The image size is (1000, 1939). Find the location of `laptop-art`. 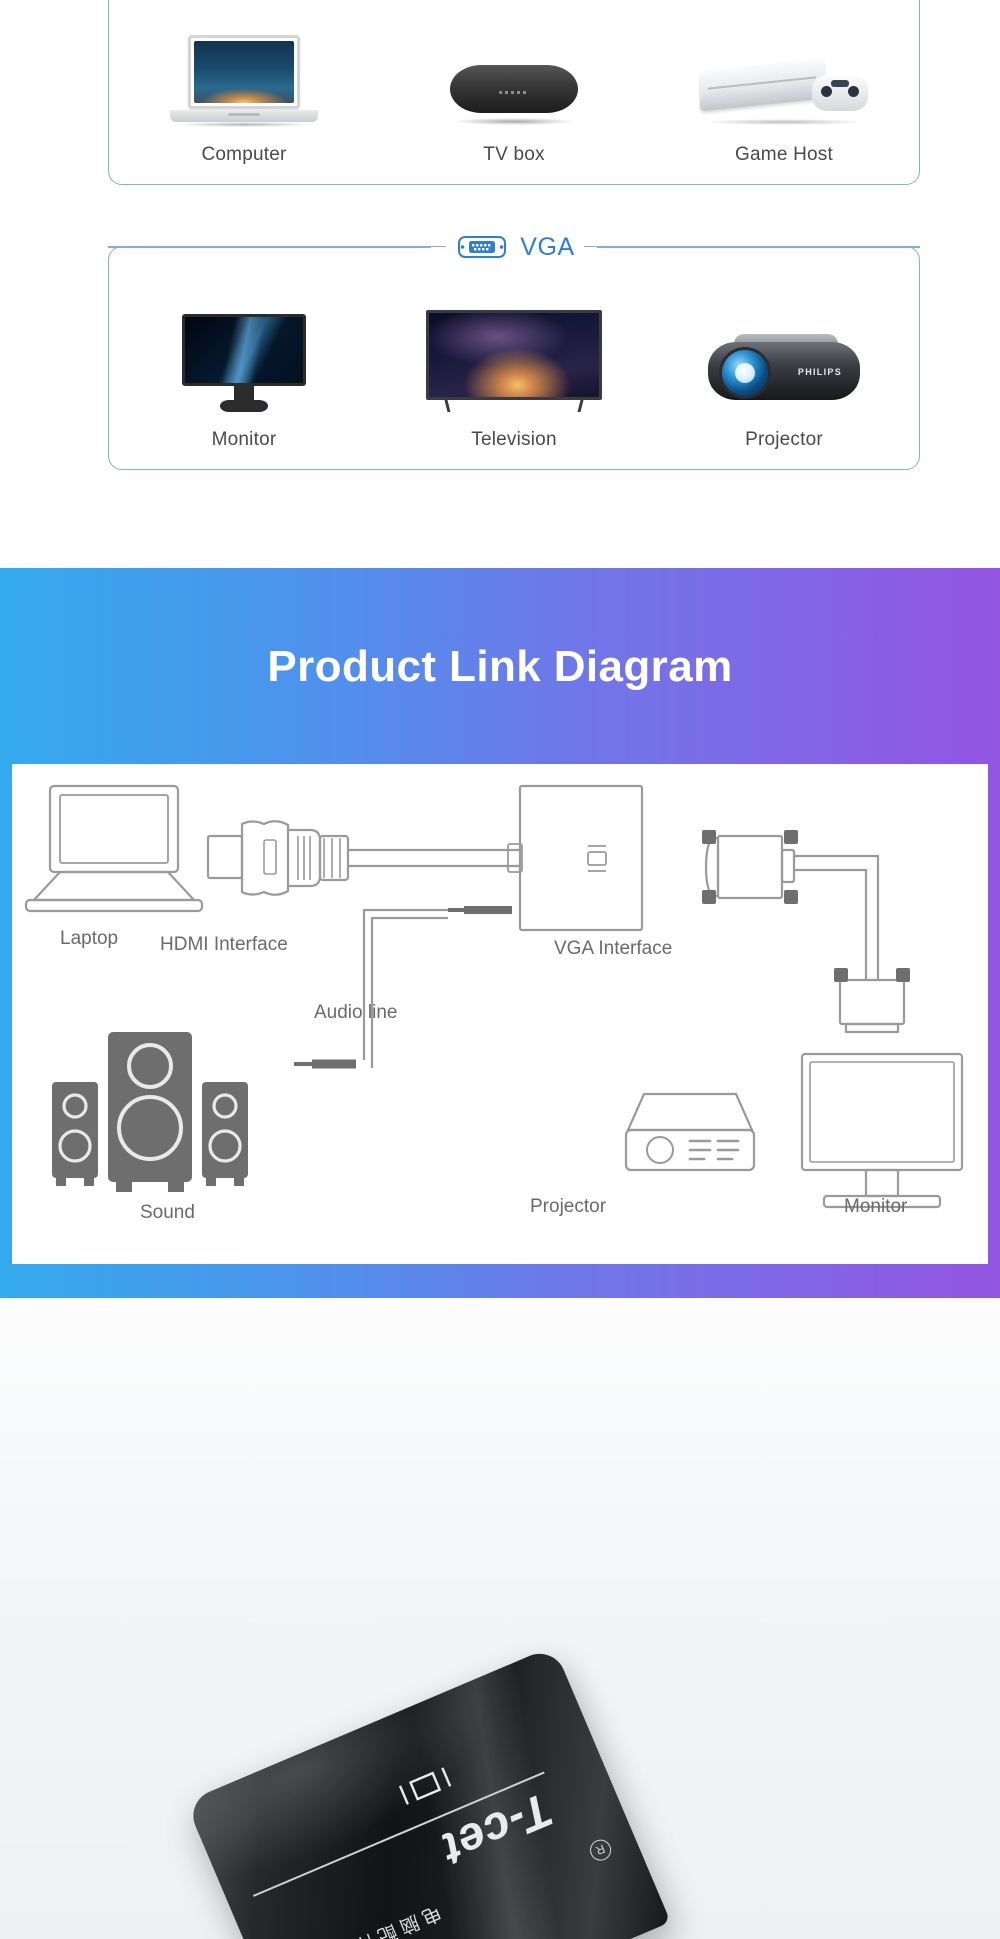

laptop-art is located at coordinates (244, 81).